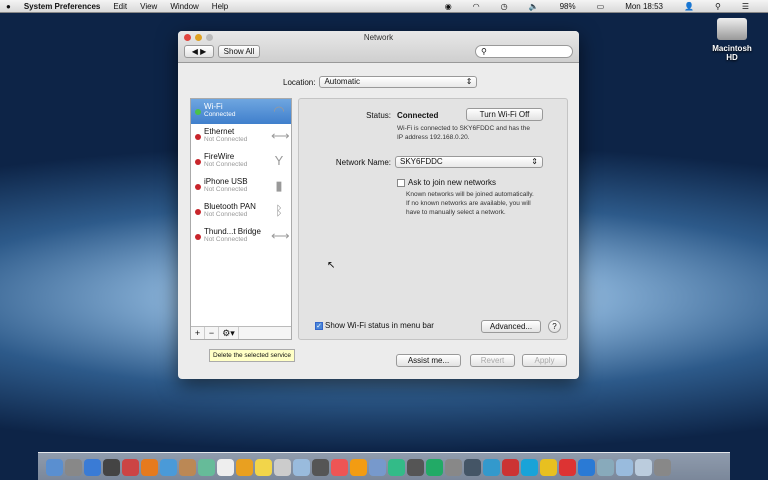  Describe the element at coordinates (241, 161) in the screenshot. I see `service-item: FireWire Not Connected Y` at that location.